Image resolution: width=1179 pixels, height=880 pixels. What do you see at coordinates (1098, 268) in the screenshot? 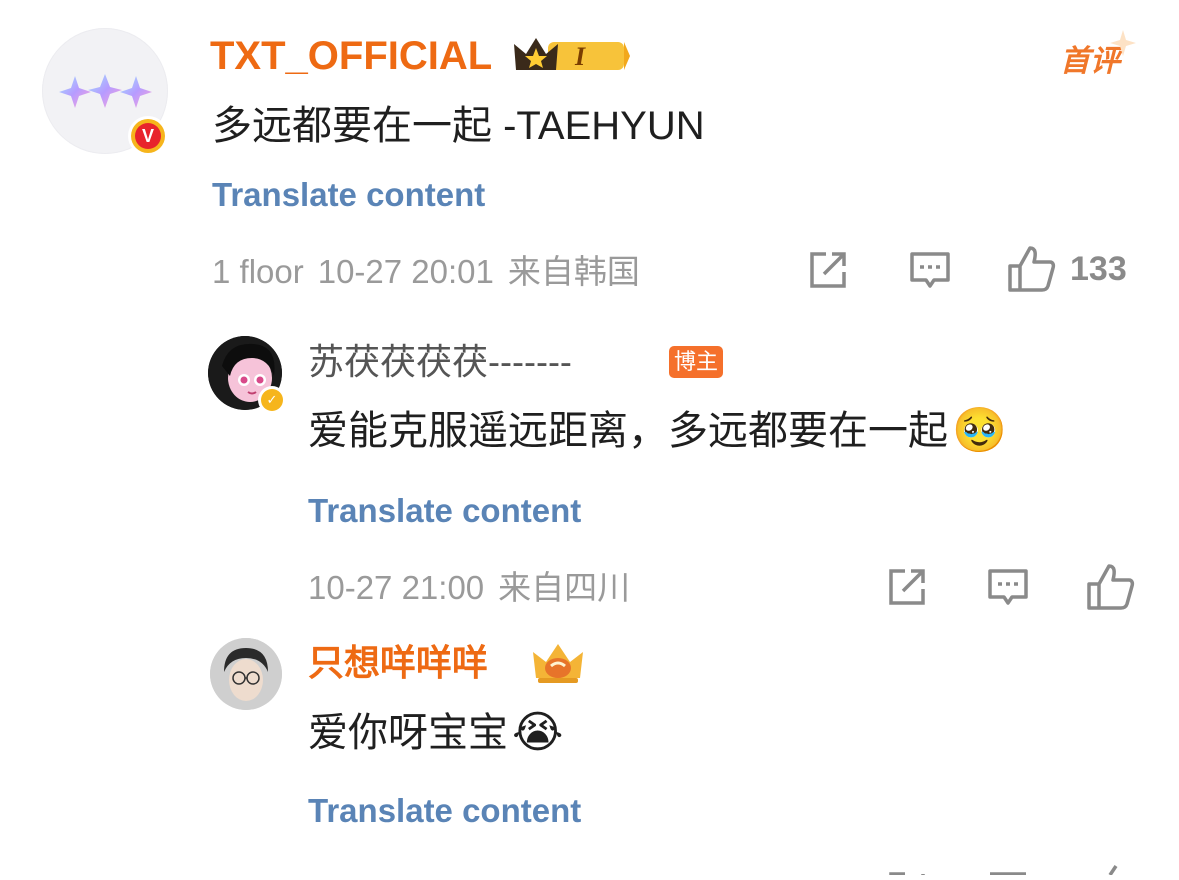
I see `like-count: 133` at bounding box center [1098, 268].